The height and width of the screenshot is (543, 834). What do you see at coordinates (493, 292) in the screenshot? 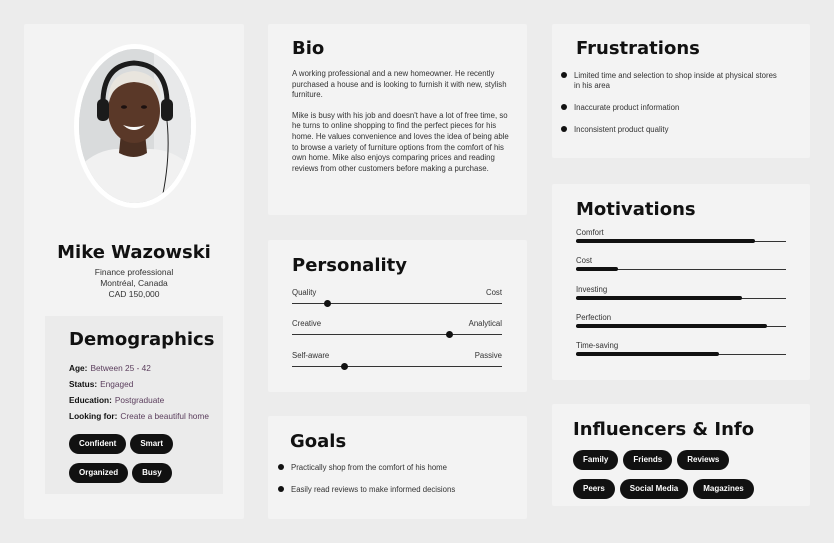
I see `trait-right-label: Cost` at bounding box center [493, 292].